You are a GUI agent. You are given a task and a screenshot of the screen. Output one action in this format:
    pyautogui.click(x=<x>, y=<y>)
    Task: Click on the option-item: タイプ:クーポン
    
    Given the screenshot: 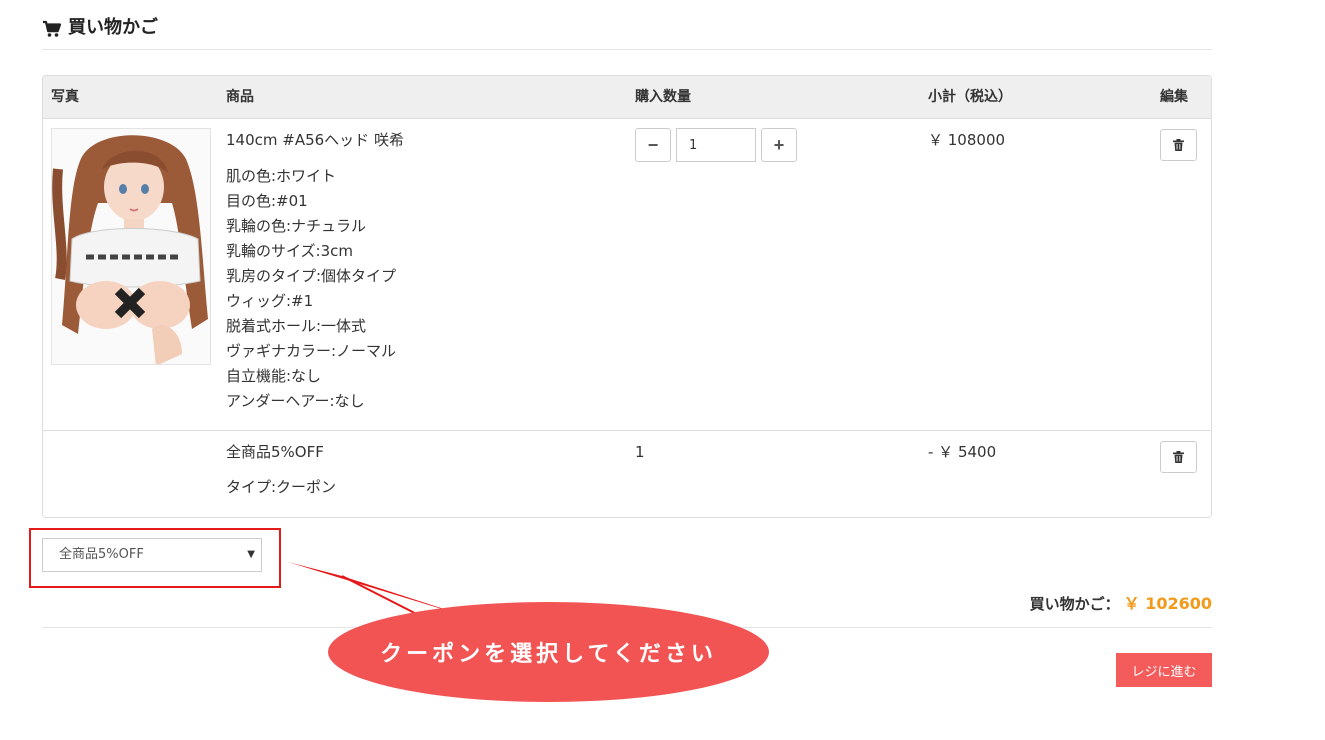 What is the action you would take?
    pyautogui.click(x=281, y=487)
    